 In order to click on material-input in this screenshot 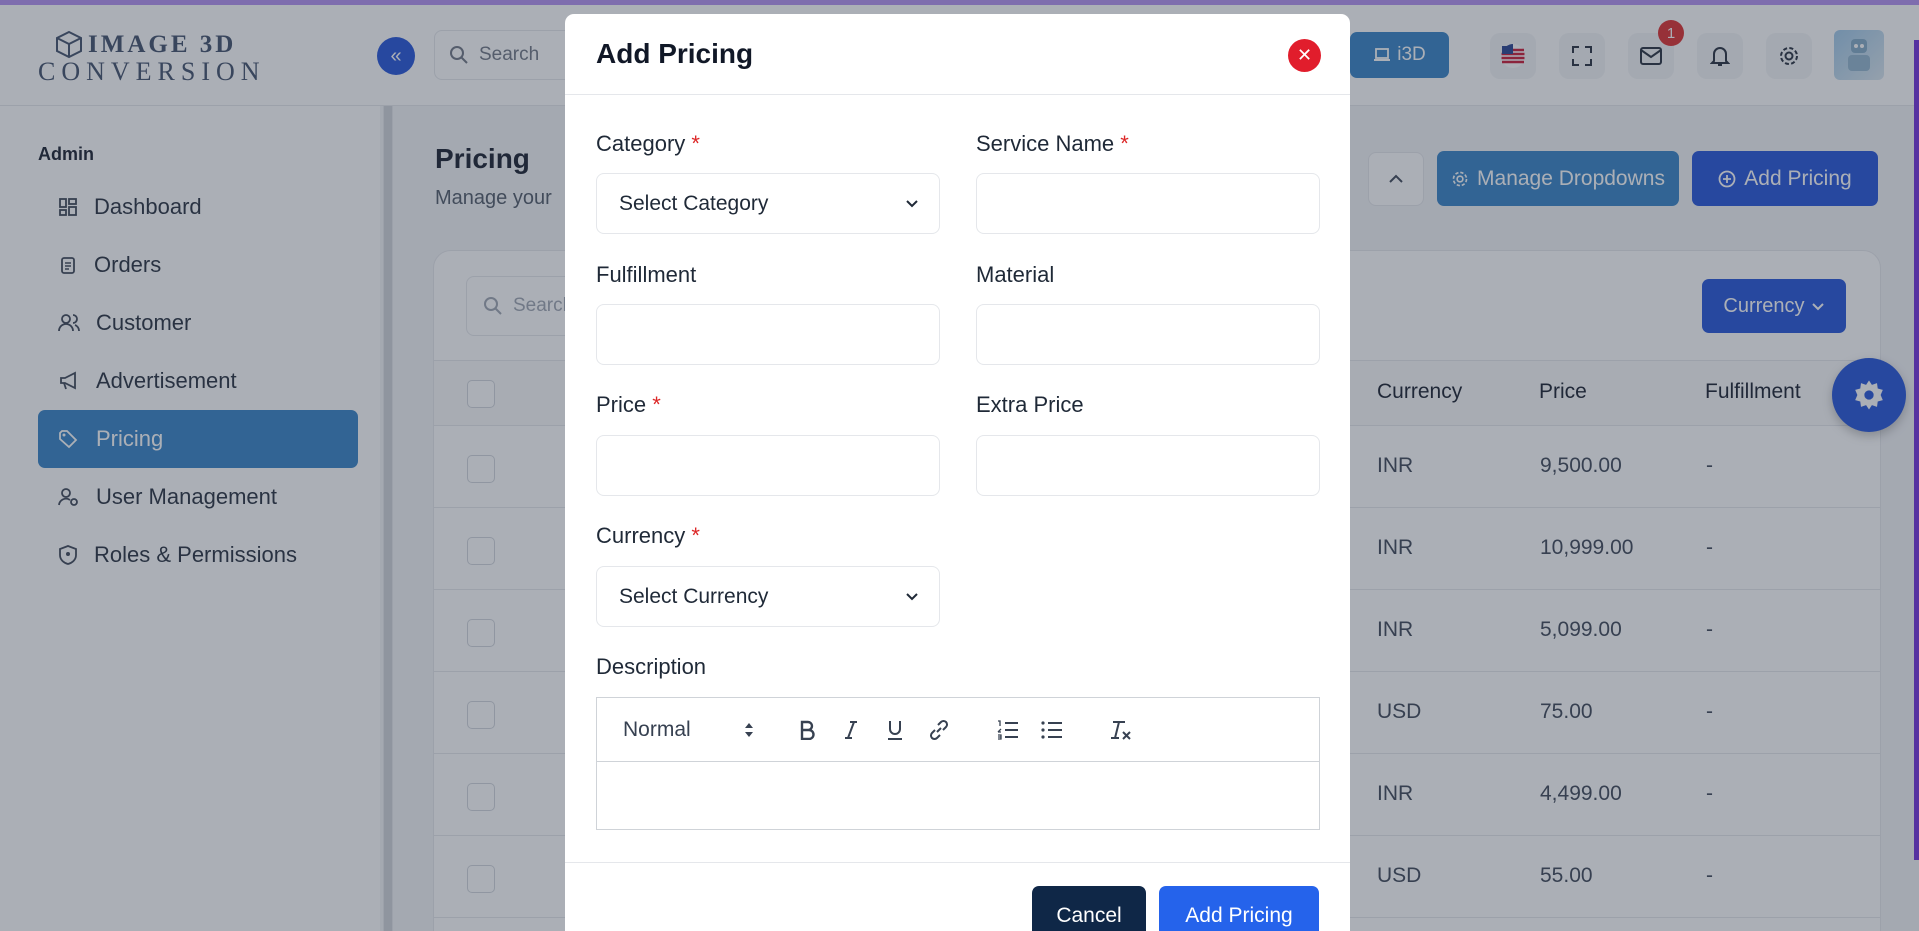, I will do `click(1148, 334)`.